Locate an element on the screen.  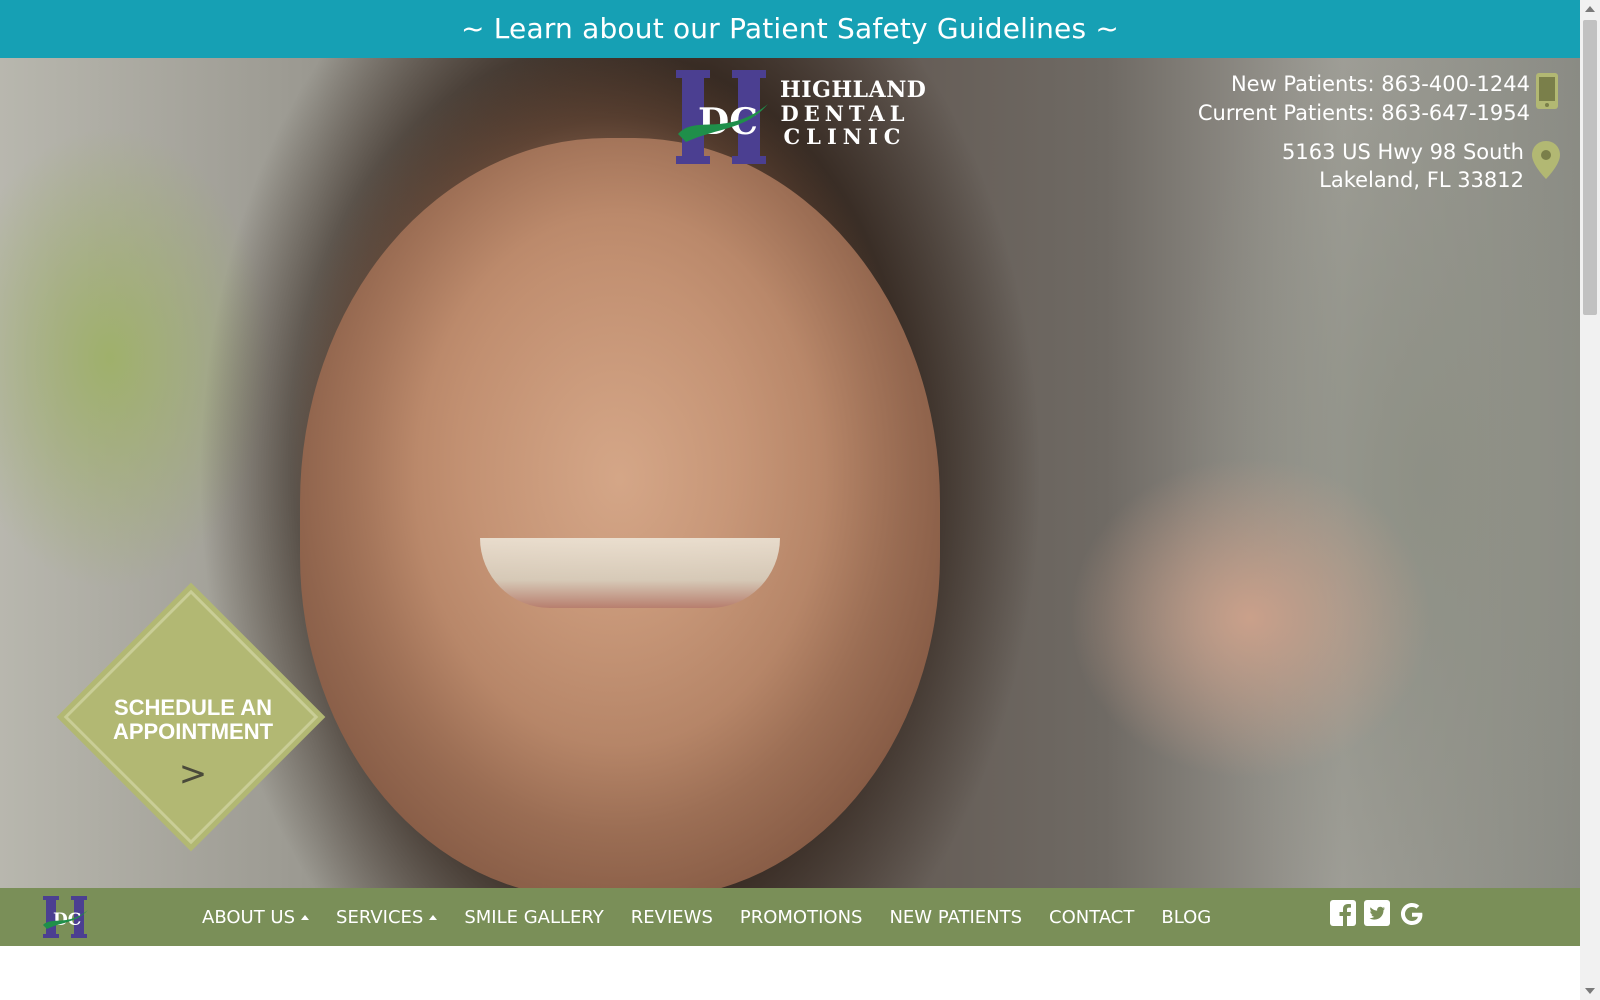
nav-services: SERVICES is located at coordinates (387, 917).